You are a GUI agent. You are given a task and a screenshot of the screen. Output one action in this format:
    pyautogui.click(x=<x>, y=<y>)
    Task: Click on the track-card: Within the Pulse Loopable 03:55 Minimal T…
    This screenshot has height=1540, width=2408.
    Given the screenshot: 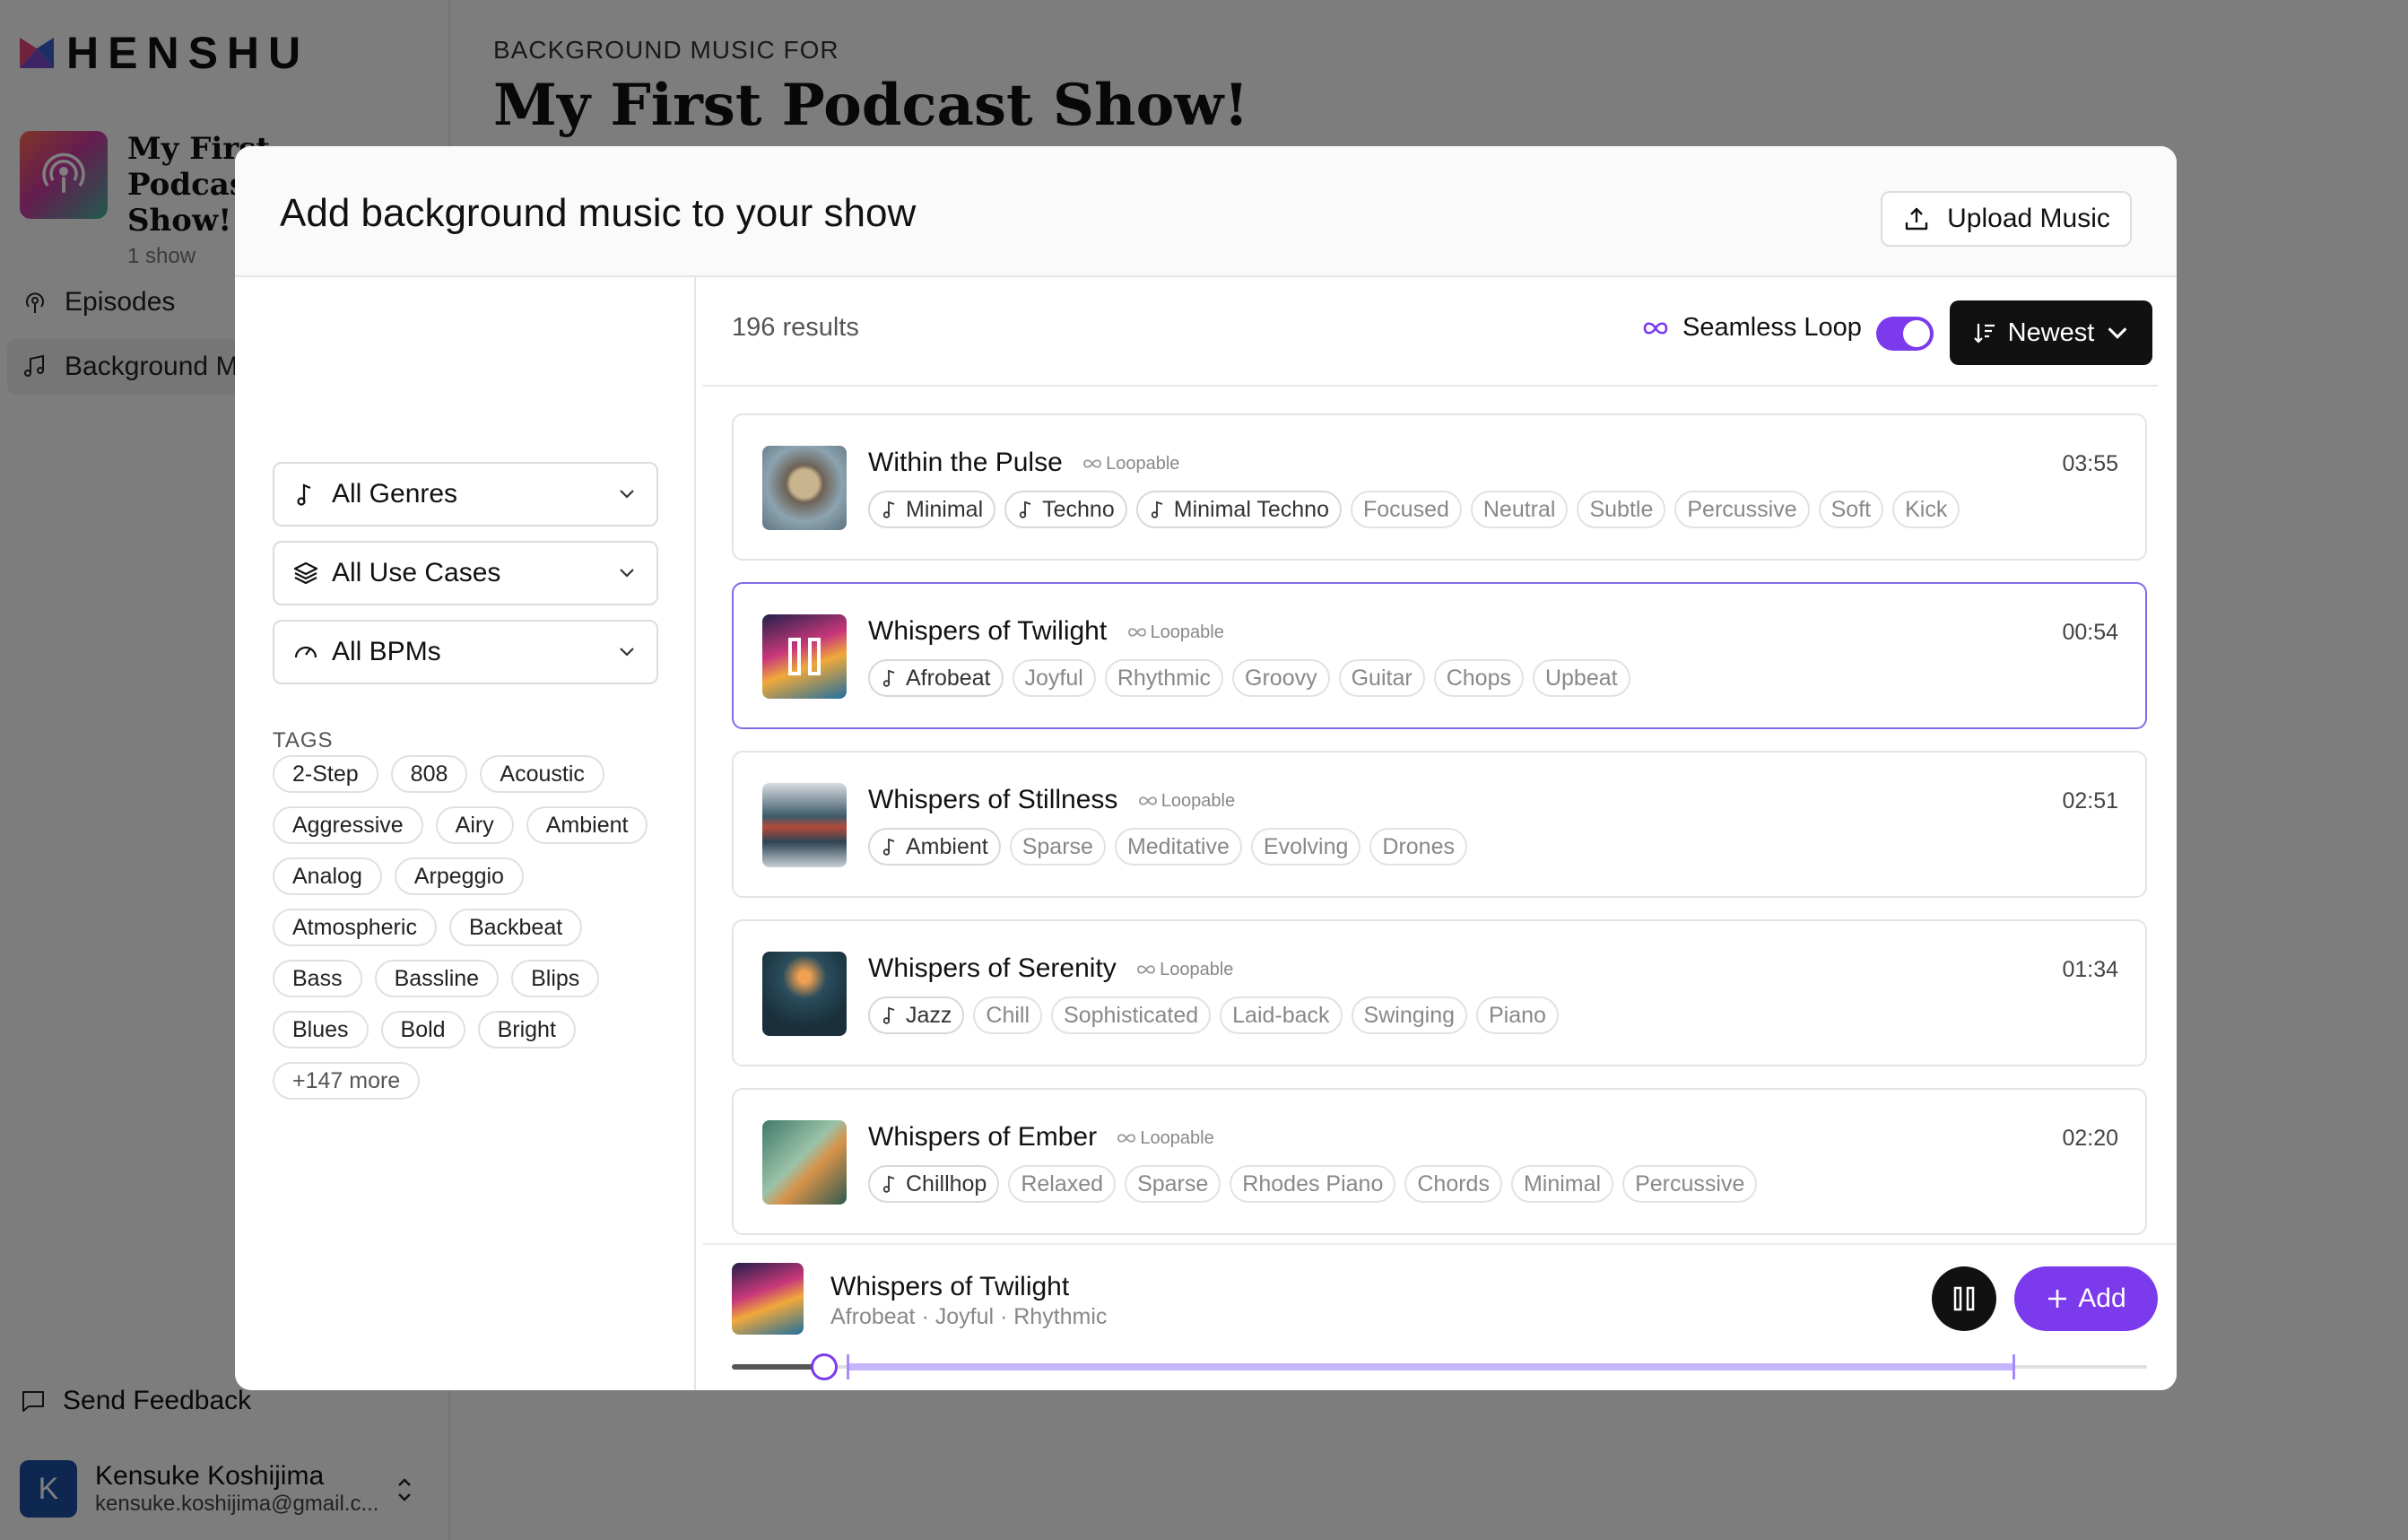 What is the action you would take?
    pyautogui.click(x=1439, y=487)
    